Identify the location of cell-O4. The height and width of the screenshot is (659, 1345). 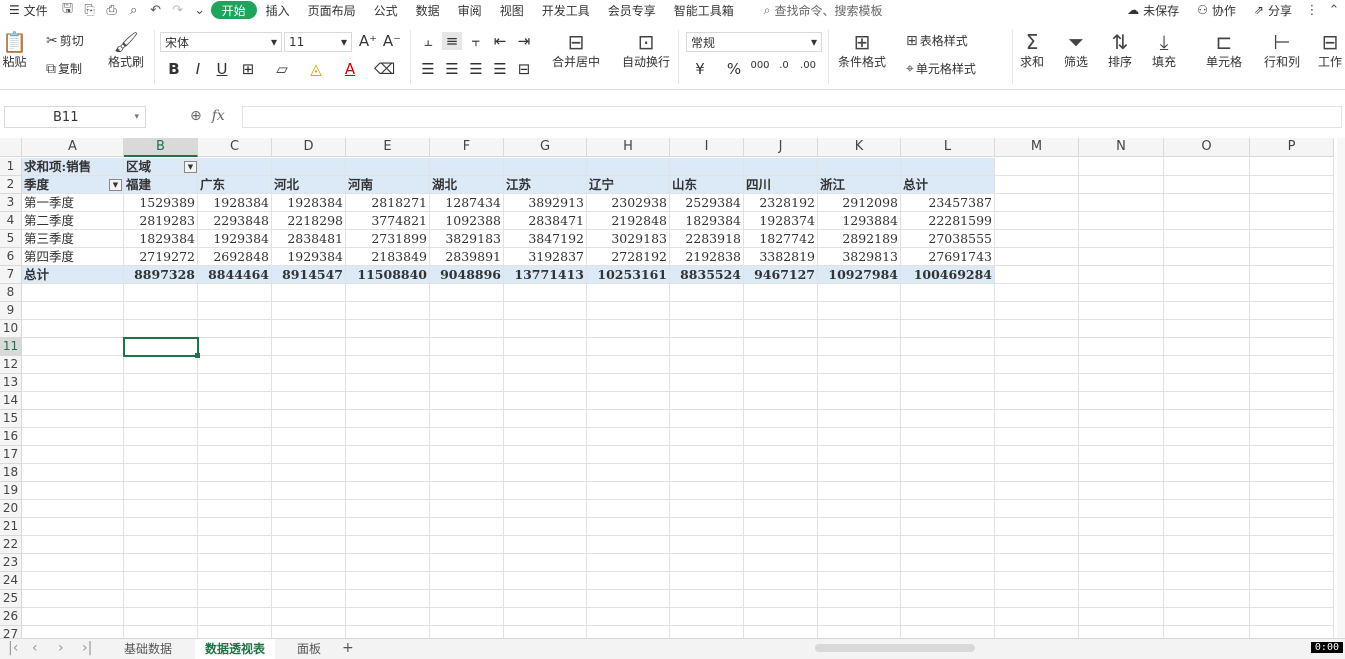
(1207, 221).